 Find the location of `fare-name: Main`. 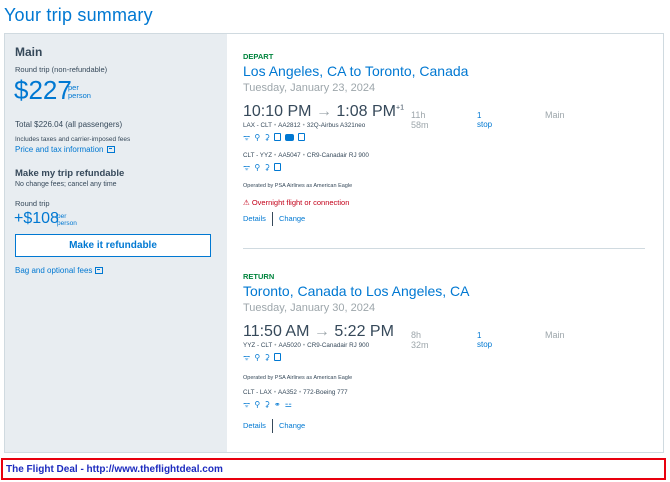

fare-name: Main is located at coordinates (29, 52).